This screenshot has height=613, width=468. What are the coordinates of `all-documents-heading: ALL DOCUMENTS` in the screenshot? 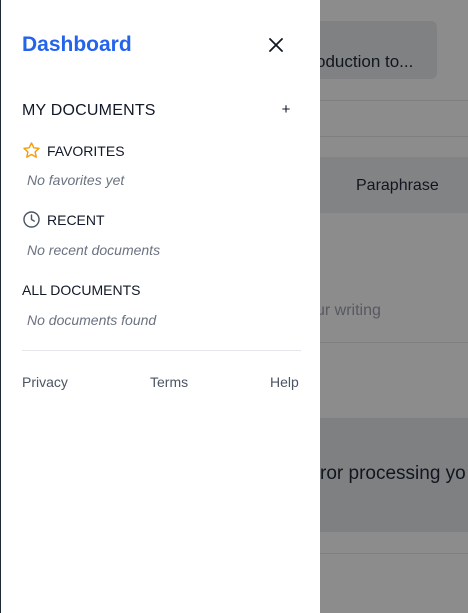 It's located at (81, 290).